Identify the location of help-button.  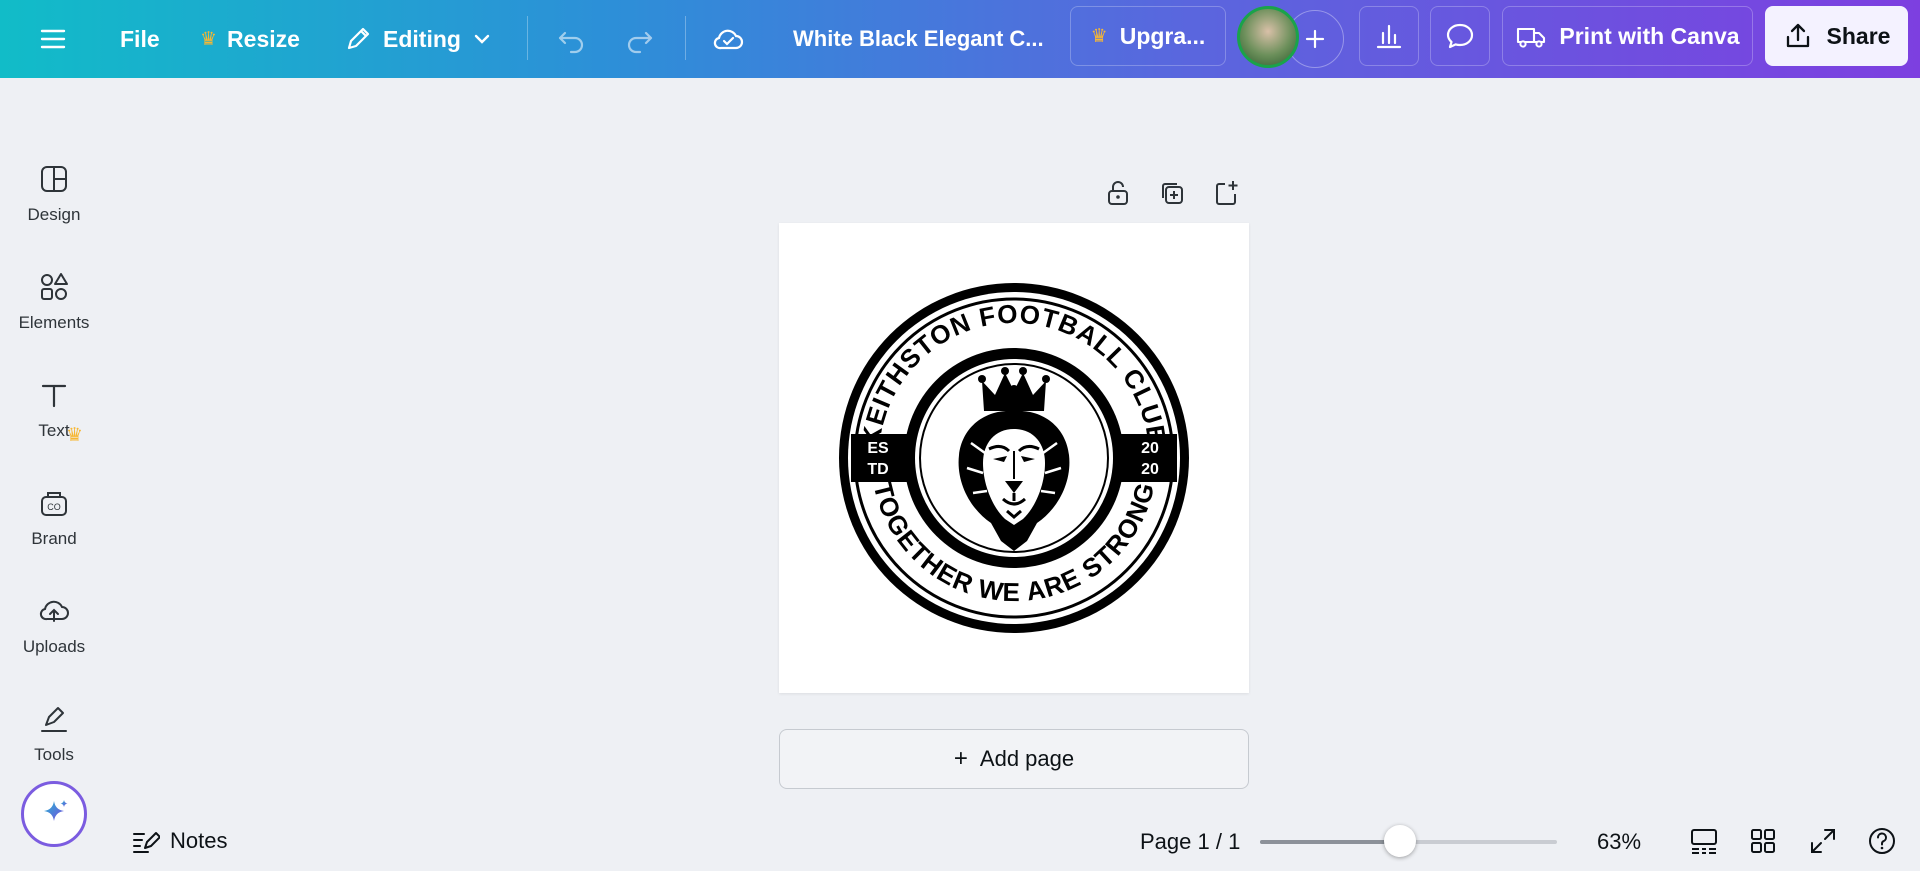
(1882, 841).